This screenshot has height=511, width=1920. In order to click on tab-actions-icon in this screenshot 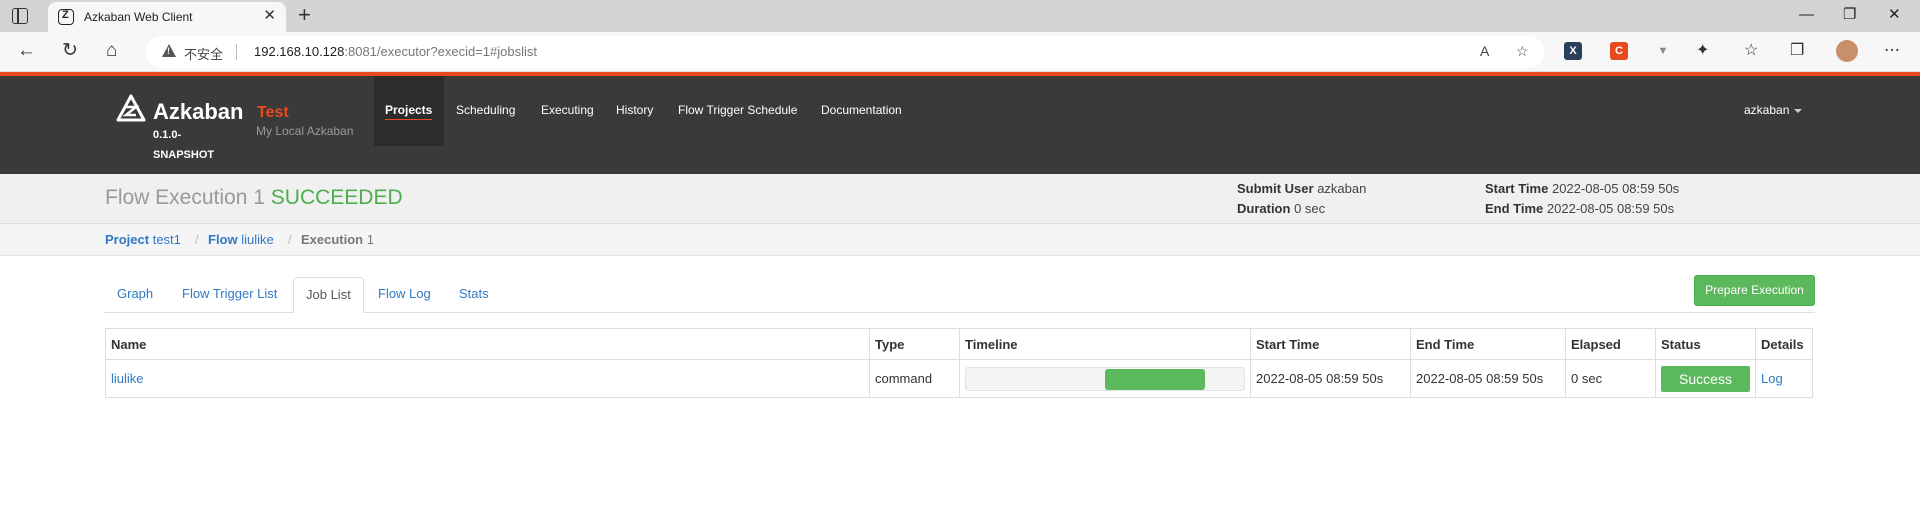, I will do `click(20, 16)`.